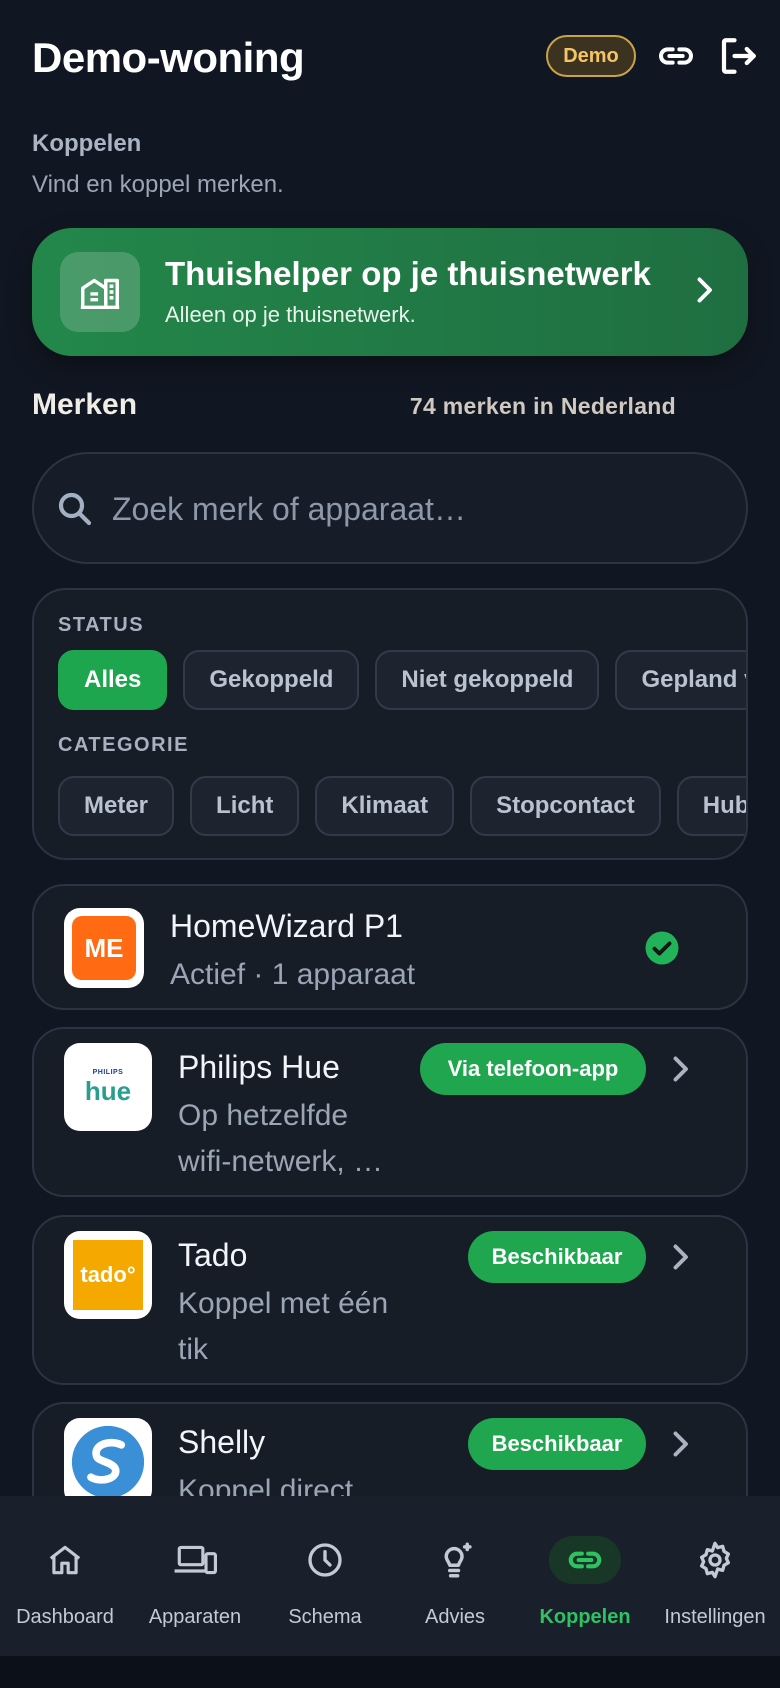 The width and height of the screenshot is (780, 1688). What do you see at coordinates (193, 1349) in the screenshot?
I see `brand-description: tik` at bounding box center [193, 1349].